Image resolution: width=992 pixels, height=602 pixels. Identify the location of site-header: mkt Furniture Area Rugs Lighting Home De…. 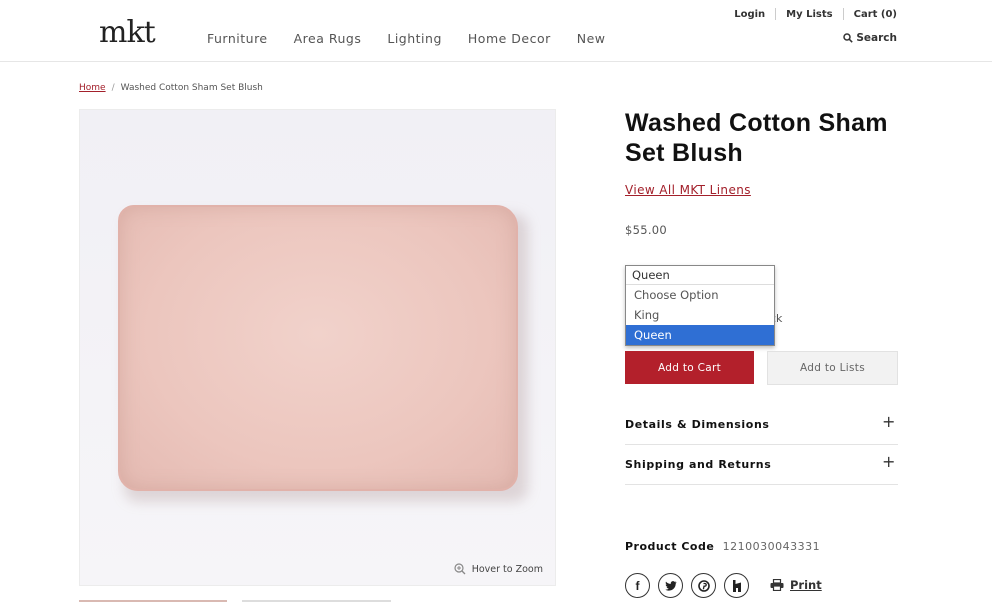
(496, 31).